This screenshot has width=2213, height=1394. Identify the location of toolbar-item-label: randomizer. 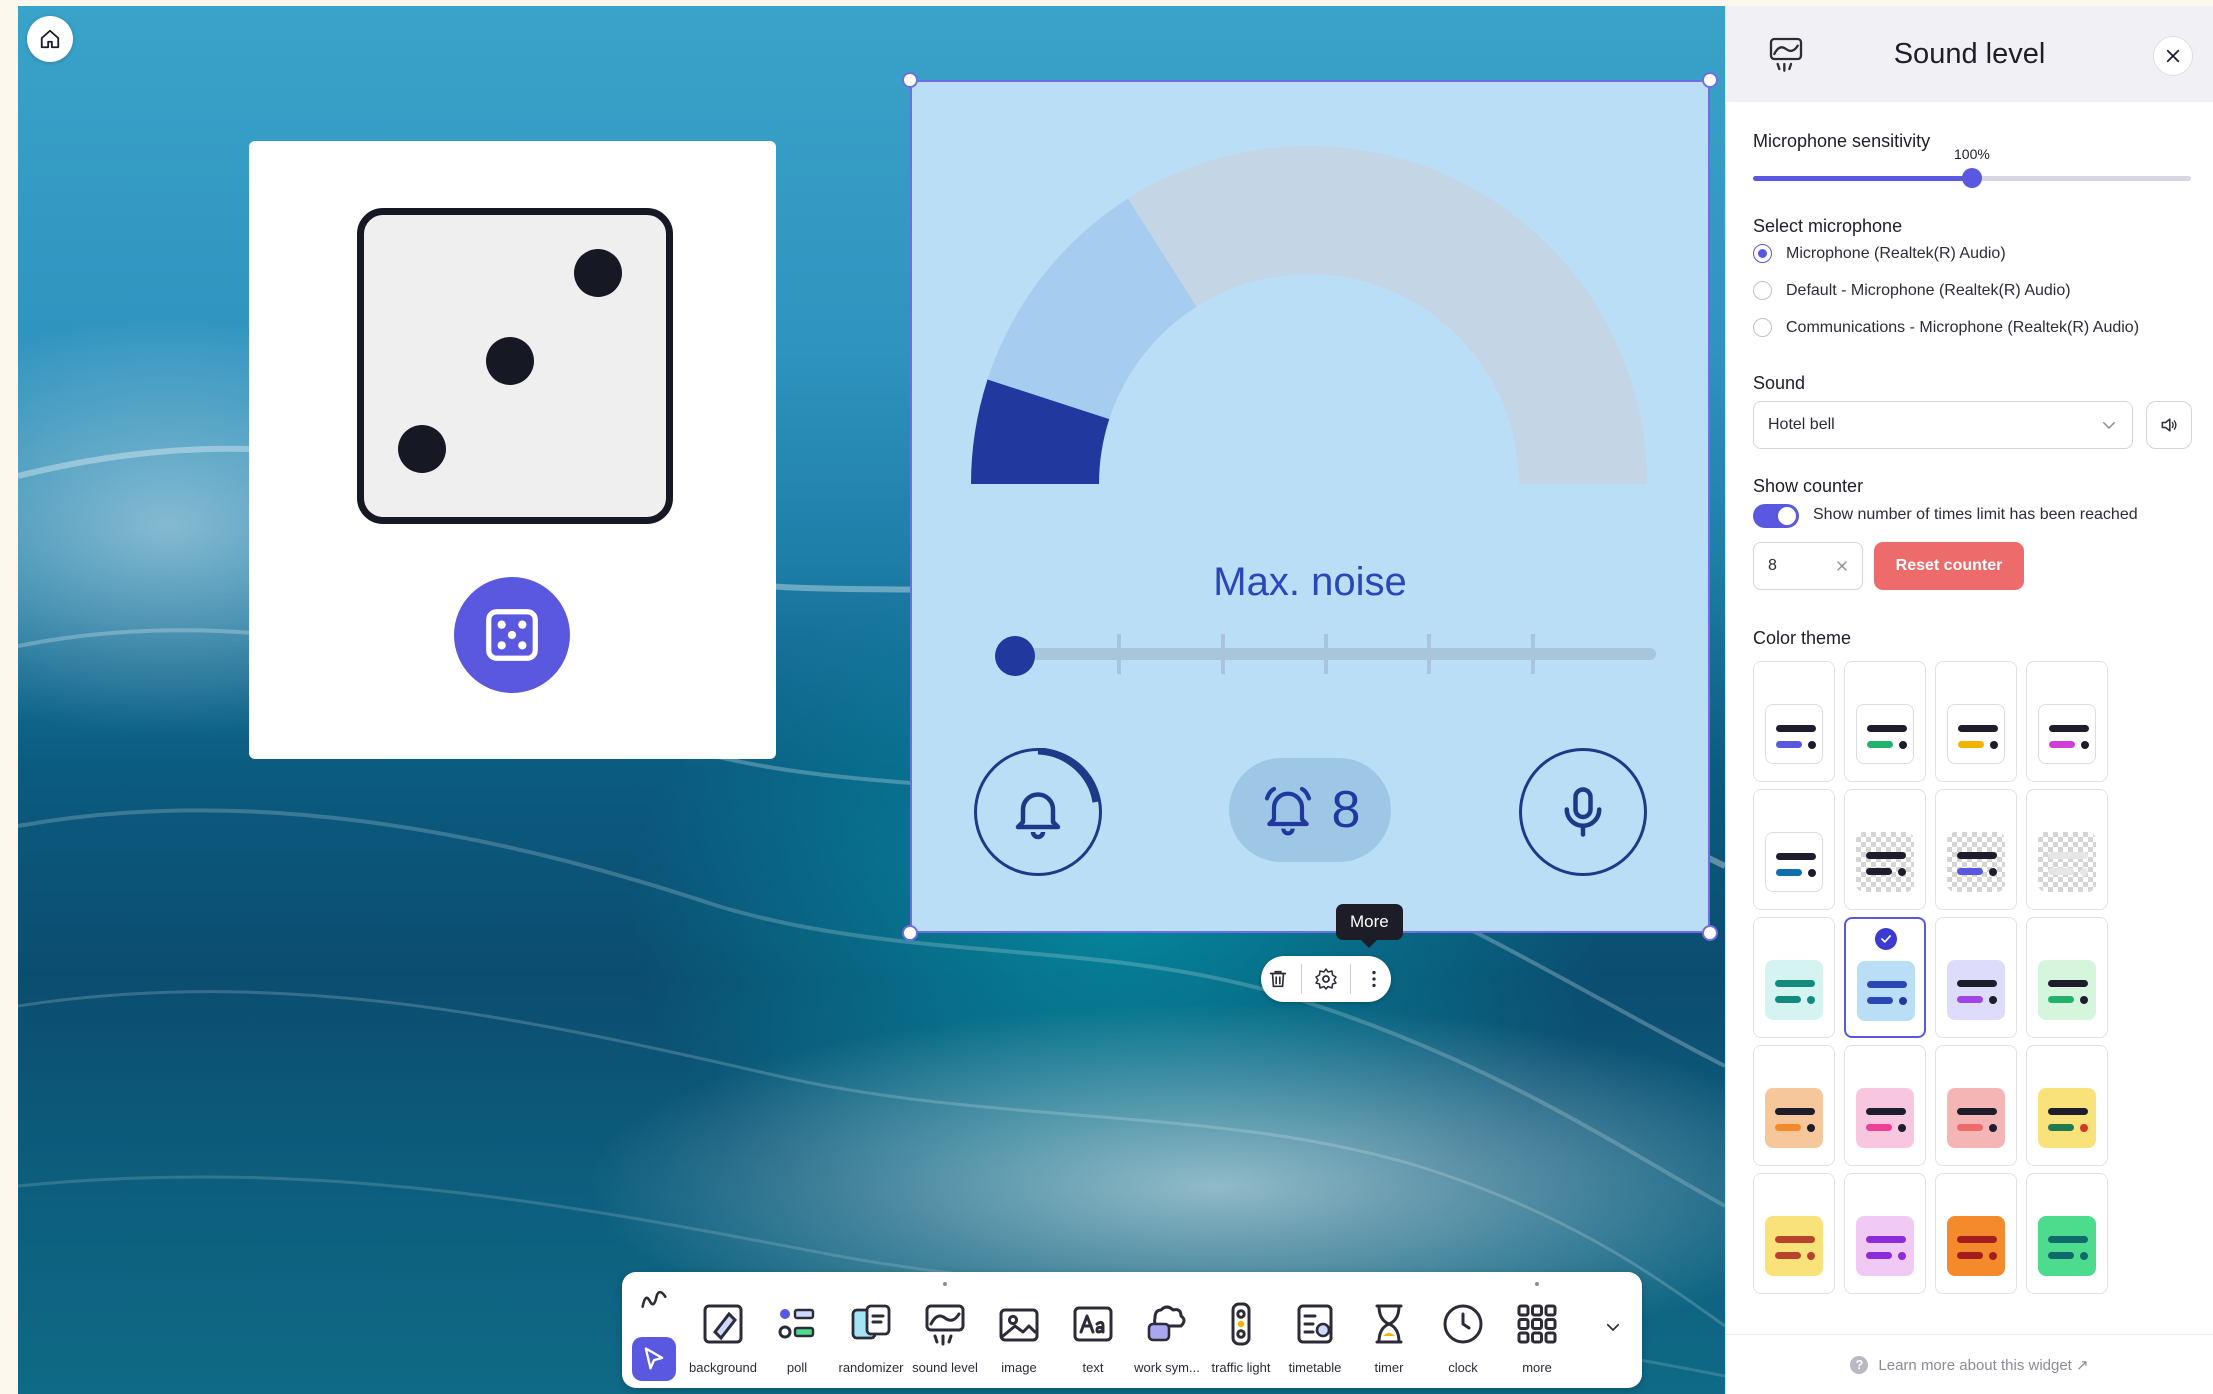
(871, 1367).